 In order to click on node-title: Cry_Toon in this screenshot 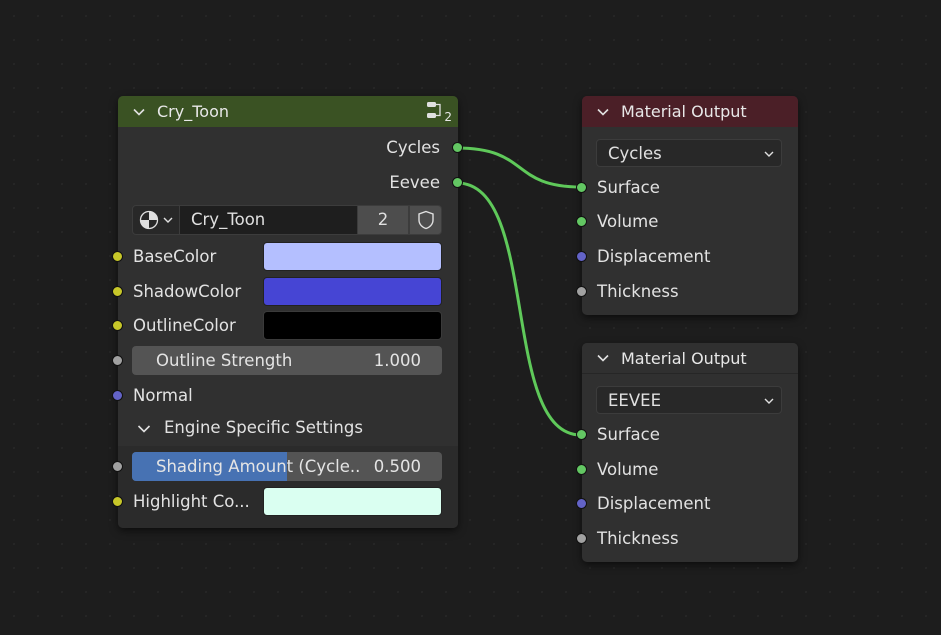, I will do `click(193, 111)`.